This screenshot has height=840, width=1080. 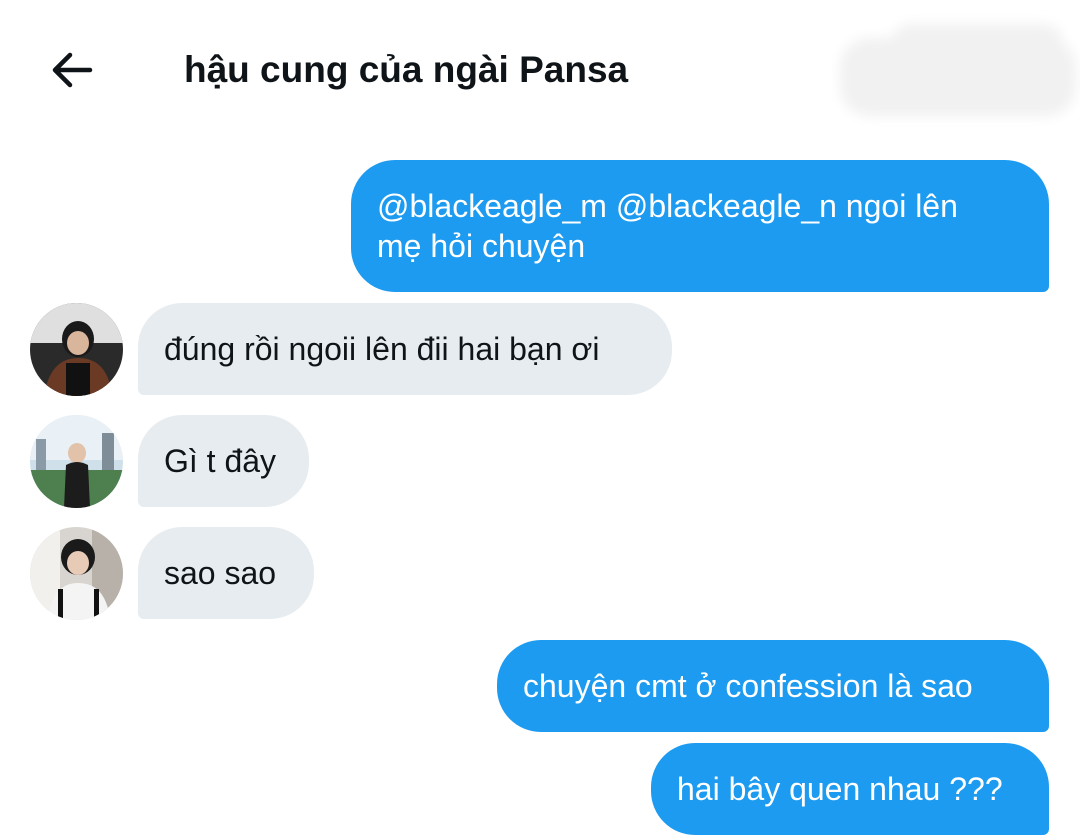 What do you see at coordinates (220, 573) in the screenshot?
I see `message-text: sao sao` at bounding box center [220, 573].